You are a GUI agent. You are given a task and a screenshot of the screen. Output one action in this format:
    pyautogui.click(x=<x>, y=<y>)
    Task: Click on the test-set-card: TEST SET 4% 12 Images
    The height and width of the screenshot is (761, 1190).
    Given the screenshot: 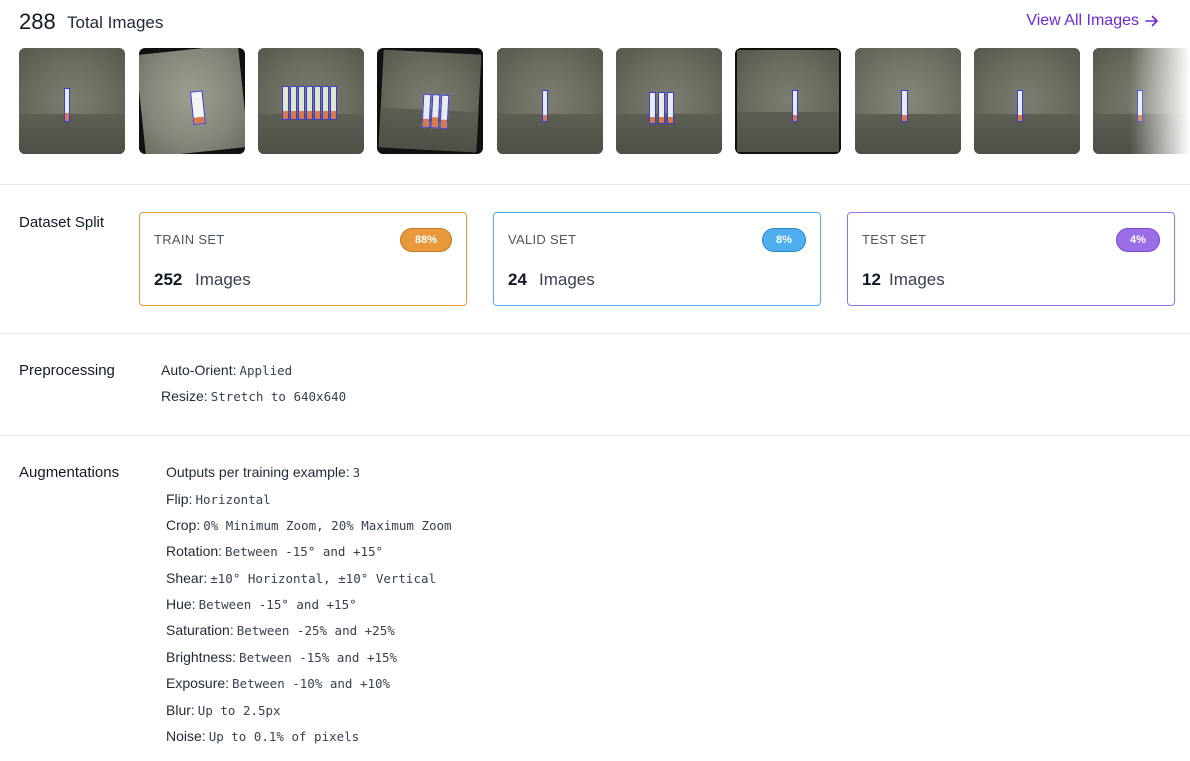 What is the action you would take?
    pyautogui.click(x=1011, y=259)
    